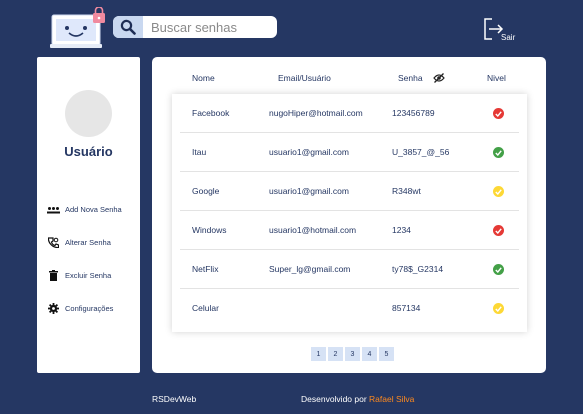 This screenshot has height=414, width=583. What do you see at coordinates (349, 152) in the screenshot?
I see `table-row: Itau usuario1@gmail.com U_3857_@_56` at bounding box center [349, 152].